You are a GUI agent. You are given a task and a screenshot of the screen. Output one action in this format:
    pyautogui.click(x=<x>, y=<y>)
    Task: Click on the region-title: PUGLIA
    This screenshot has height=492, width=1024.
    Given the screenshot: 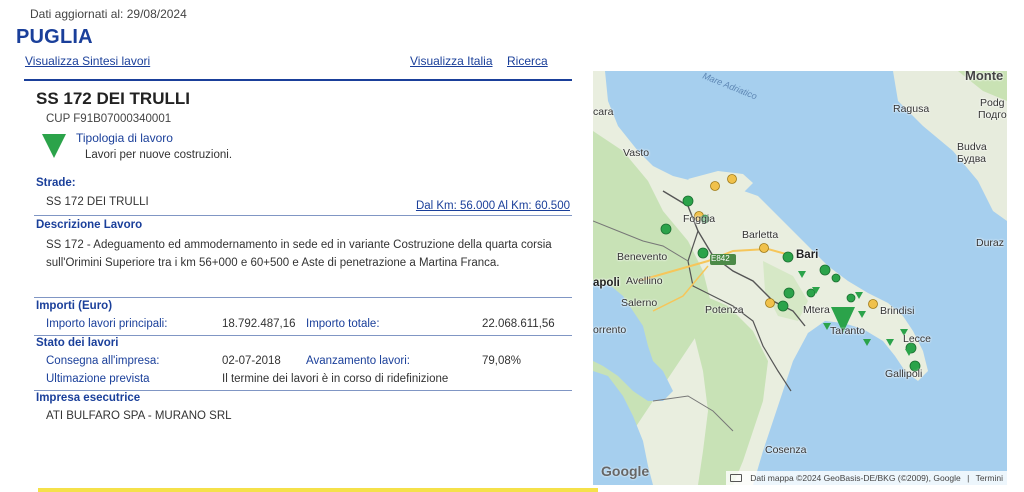 What is the action you would take?
    pyautogui.click(x=54, y=37)
    